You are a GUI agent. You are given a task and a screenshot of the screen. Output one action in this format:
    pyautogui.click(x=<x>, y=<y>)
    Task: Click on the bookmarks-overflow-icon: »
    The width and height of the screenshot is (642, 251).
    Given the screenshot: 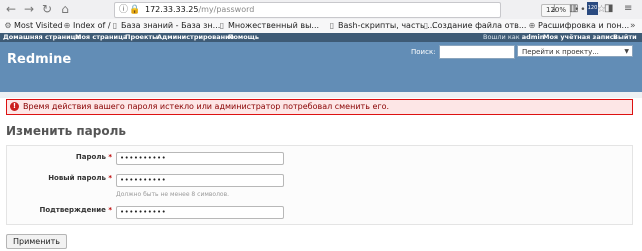 What is the action you would take?
    pyautogui.click(x=633, y=26)
    